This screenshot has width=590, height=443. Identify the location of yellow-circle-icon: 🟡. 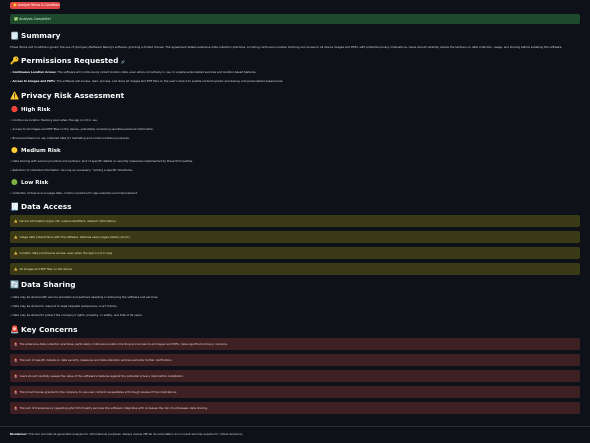
(14, 151).